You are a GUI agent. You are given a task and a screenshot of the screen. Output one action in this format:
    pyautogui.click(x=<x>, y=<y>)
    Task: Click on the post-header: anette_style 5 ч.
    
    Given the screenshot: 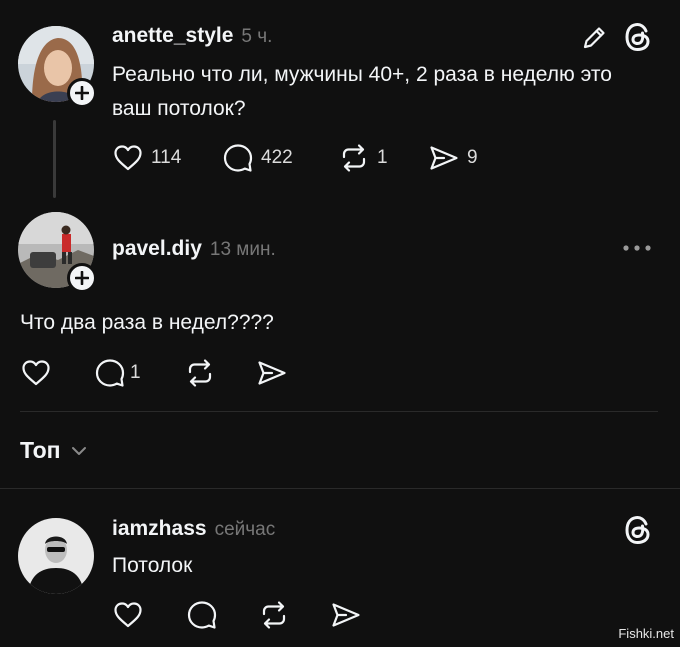 What is the action you would take?
    pyautogui.click(x=192, y=36)
    